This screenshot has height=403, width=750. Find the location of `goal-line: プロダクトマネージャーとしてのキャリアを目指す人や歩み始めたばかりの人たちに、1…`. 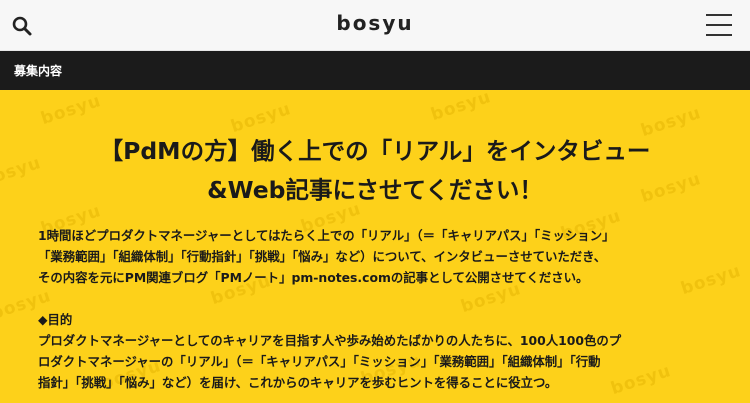

goal-line: プロダクトマネージャーとしてのキャリアを目指す人や歩み始めたばかりの人たちに、1… is located at coordinates (330, 340).